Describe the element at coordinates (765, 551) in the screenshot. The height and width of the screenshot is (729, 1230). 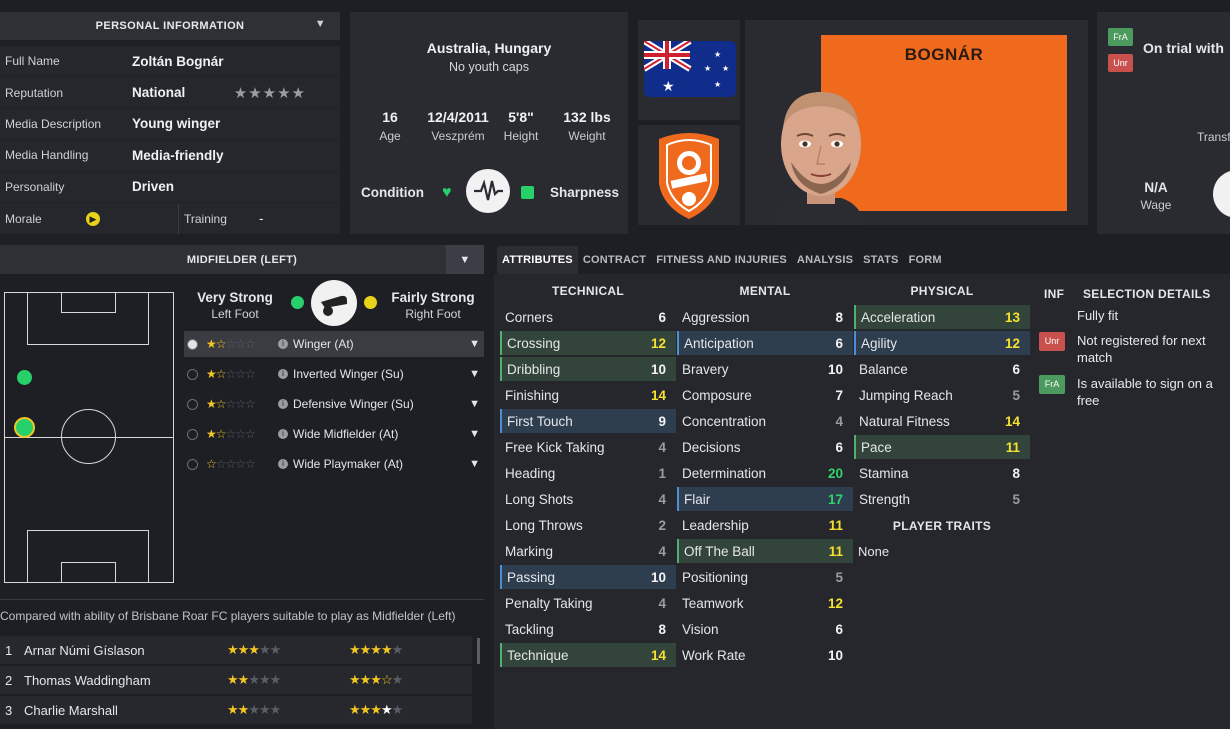
I see `attr-off-the-ball: Off The Ball 11` at that location.